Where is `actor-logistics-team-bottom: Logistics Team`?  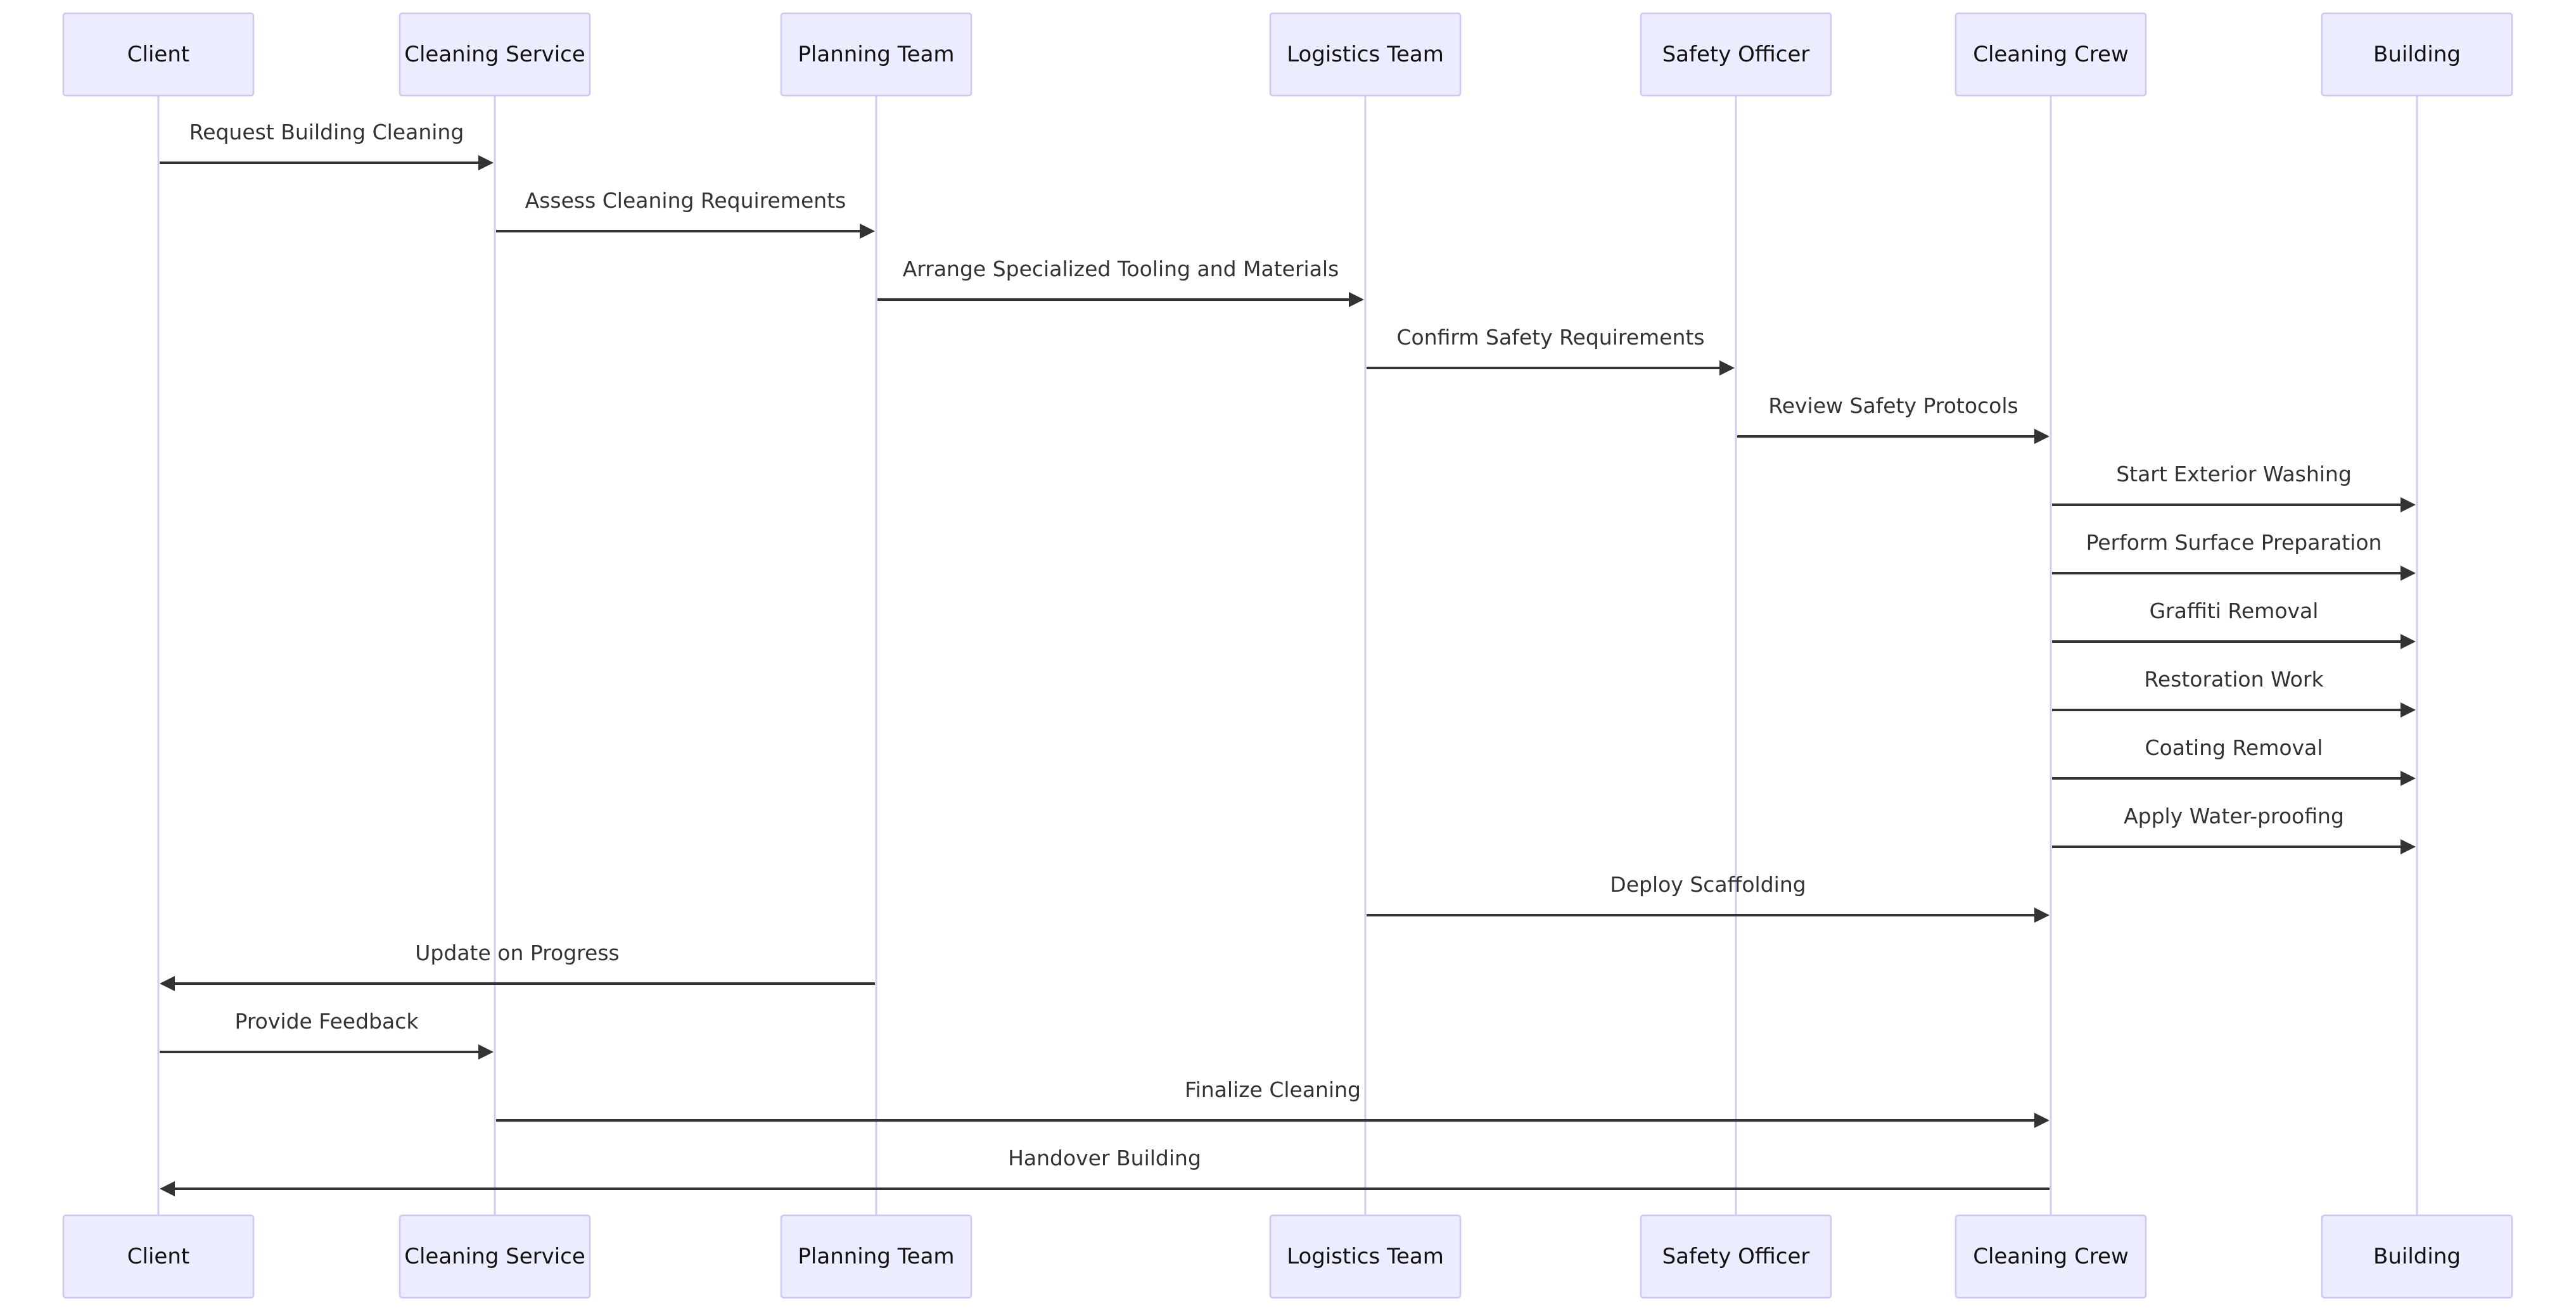
actor-logistics-team-bottom: Logistics Team is located at coordinates (1365, 1256).